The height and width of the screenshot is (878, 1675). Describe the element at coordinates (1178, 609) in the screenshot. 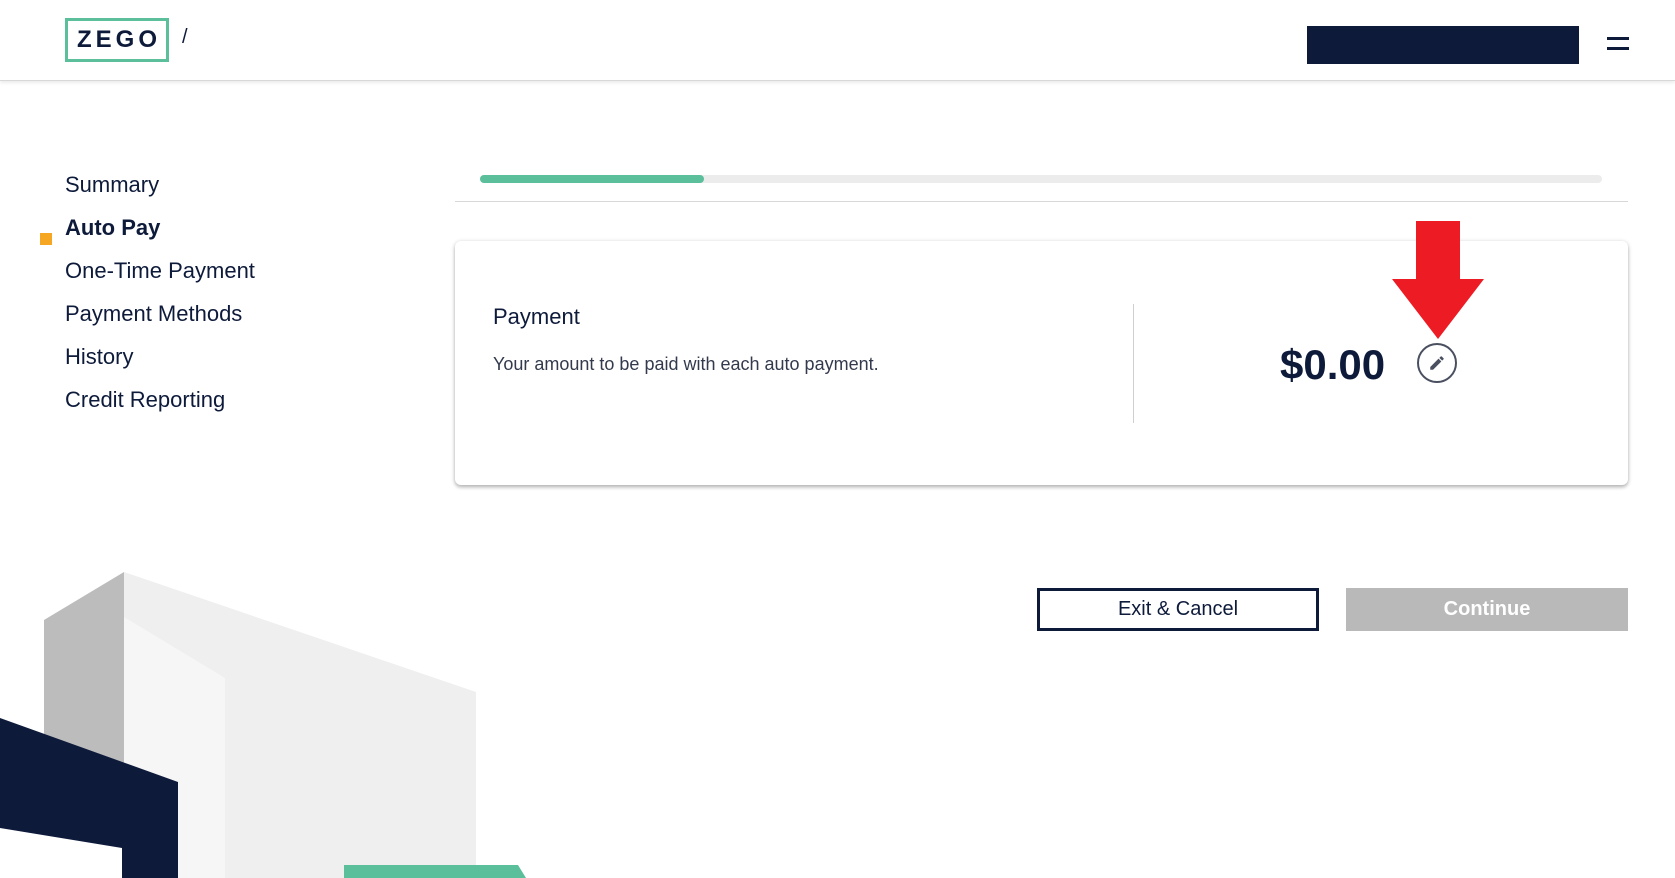

I see `exit-cancel-button: Exit & Cancel` at that location.